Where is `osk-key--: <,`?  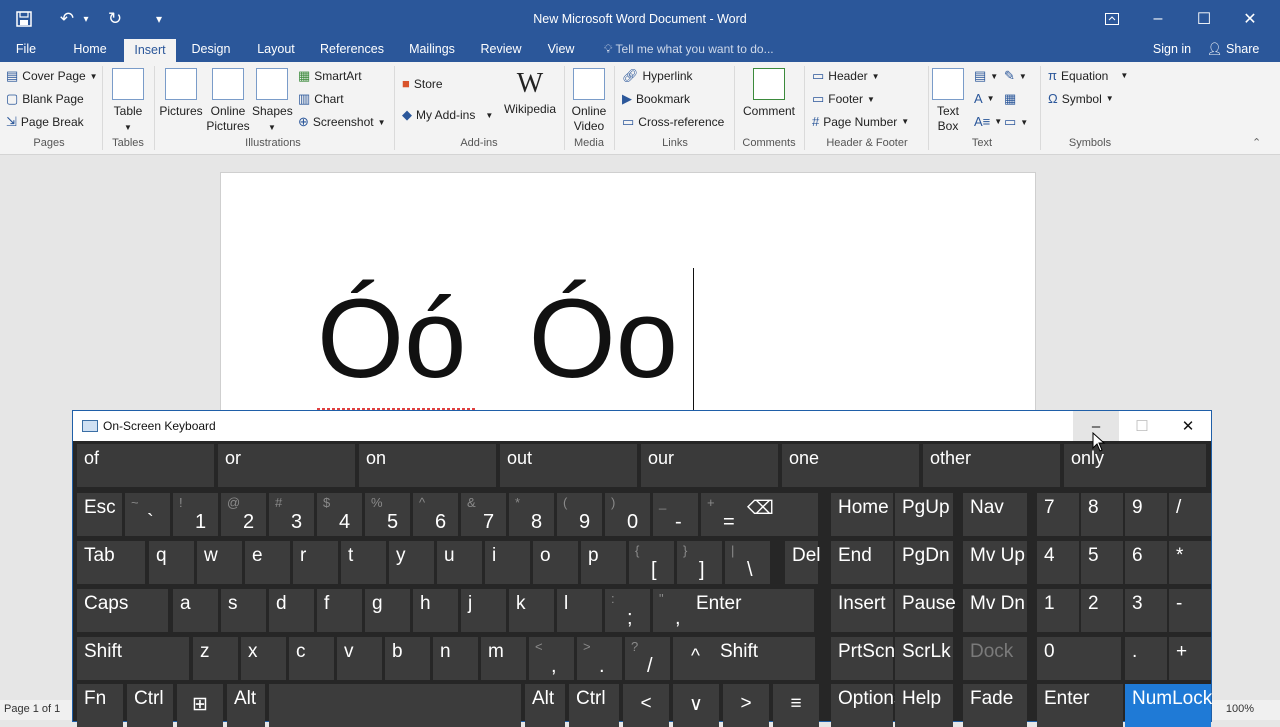
osk-key--: <, is located at coordinates (551, 658).